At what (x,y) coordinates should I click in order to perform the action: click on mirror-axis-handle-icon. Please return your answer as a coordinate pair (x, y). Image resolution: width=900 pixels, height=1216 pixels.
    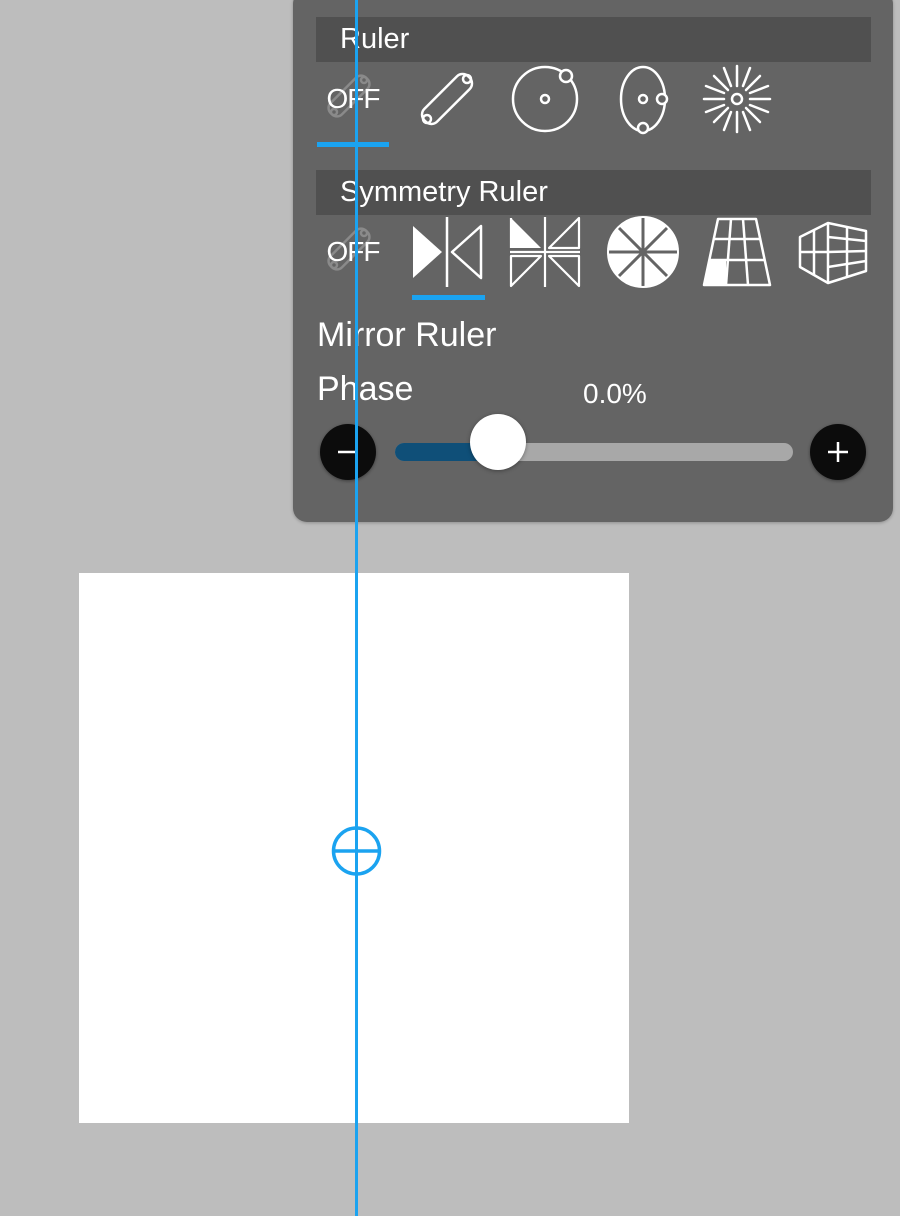
    Looking at the image, I should click on (357, 852).